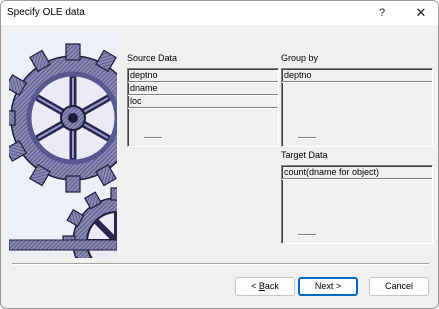 This screenshot has width=439, height=309. I want to click on list-item: dname, so click(203, 88).